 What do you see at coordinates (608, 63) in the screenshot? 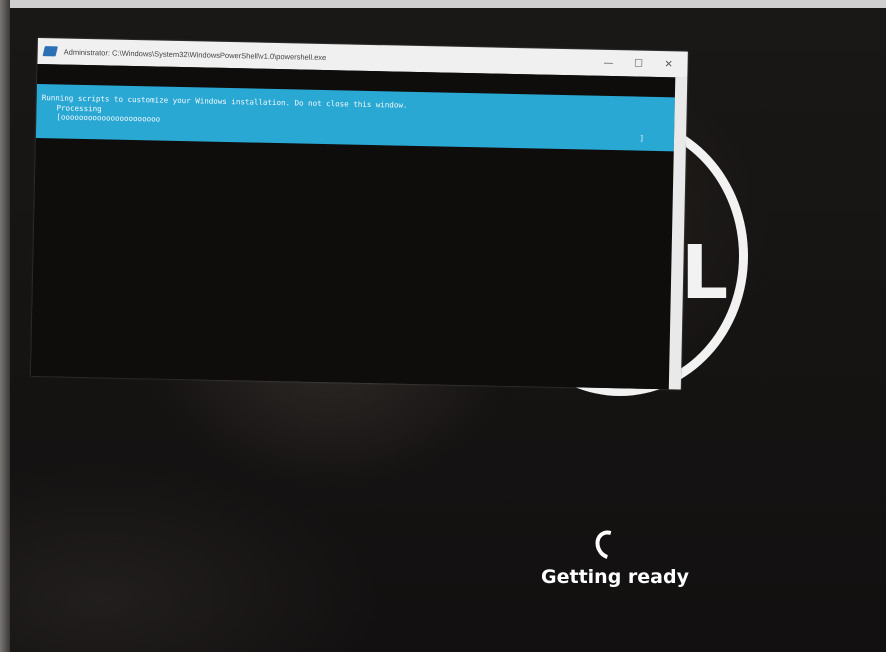
I see `minimize-button: —` at bounding box center [608, 63].